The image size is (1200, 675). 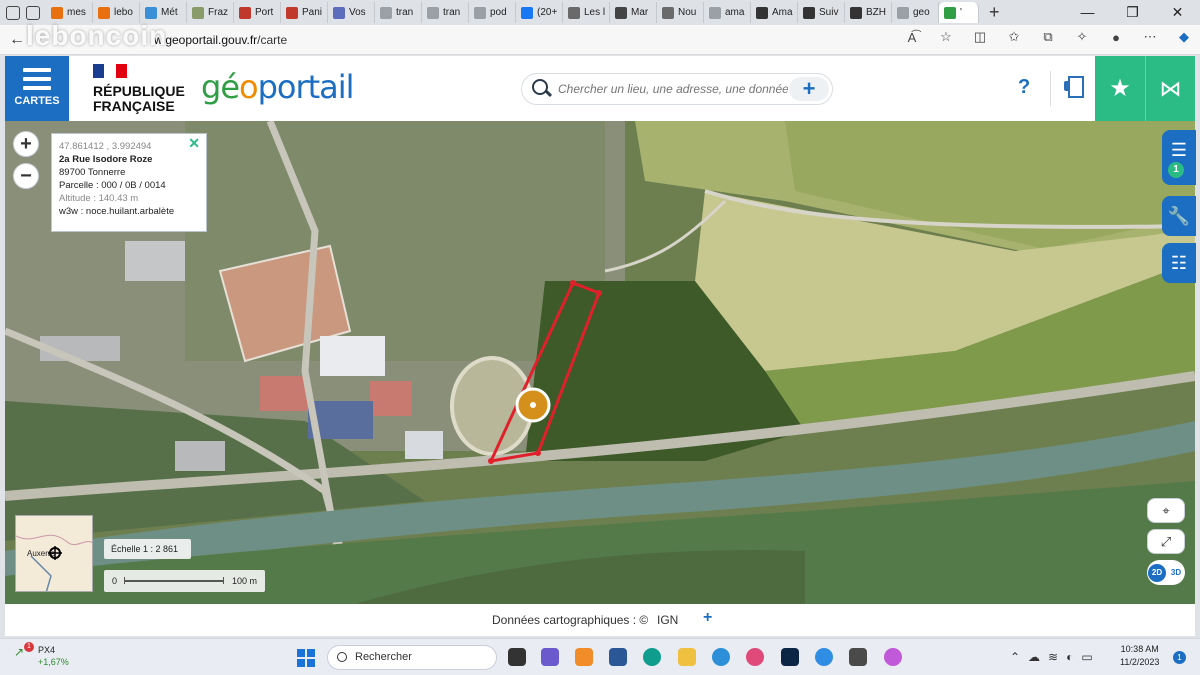 What do you see at coordinates (673, 89) in the screenshot?
I see `search-input` at bounding box center [673, 89].